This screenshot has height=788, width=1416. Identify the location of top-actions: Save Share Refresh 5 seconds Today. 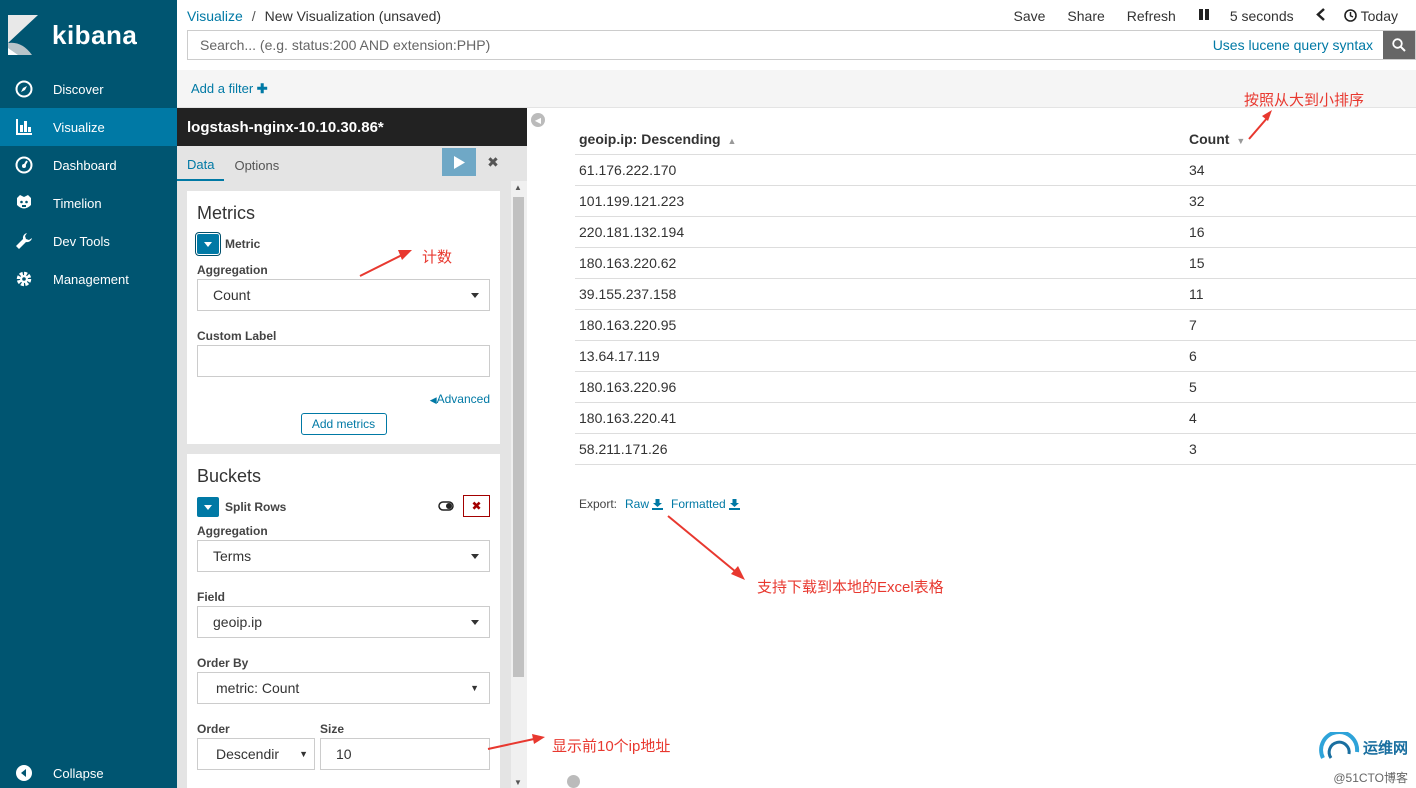
(1215, 15).